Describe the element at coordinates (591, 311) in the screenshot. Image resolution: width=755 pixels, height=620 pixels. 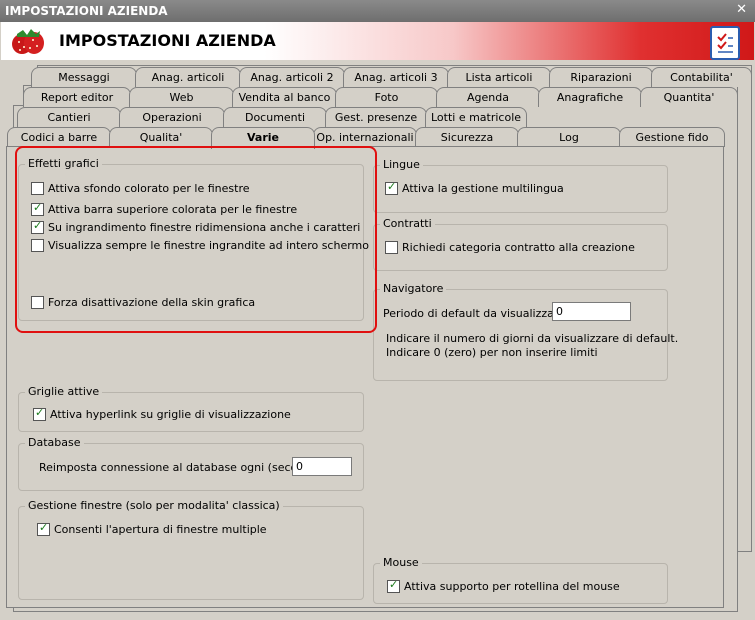
I see `periodo-input: 0` at that location.